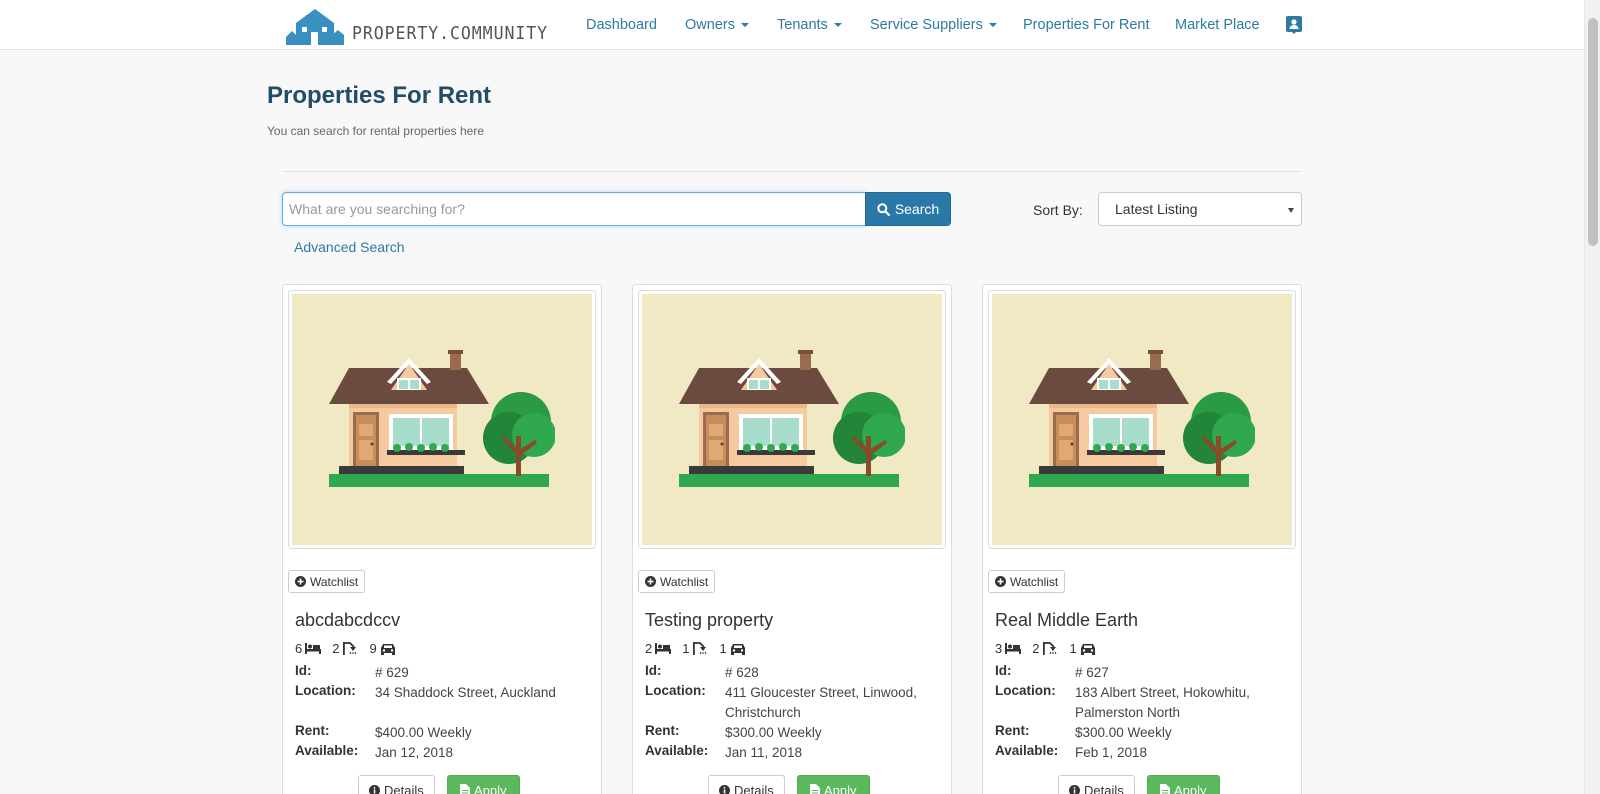  I want to click on parking-count: 1, so click(1073, 648).